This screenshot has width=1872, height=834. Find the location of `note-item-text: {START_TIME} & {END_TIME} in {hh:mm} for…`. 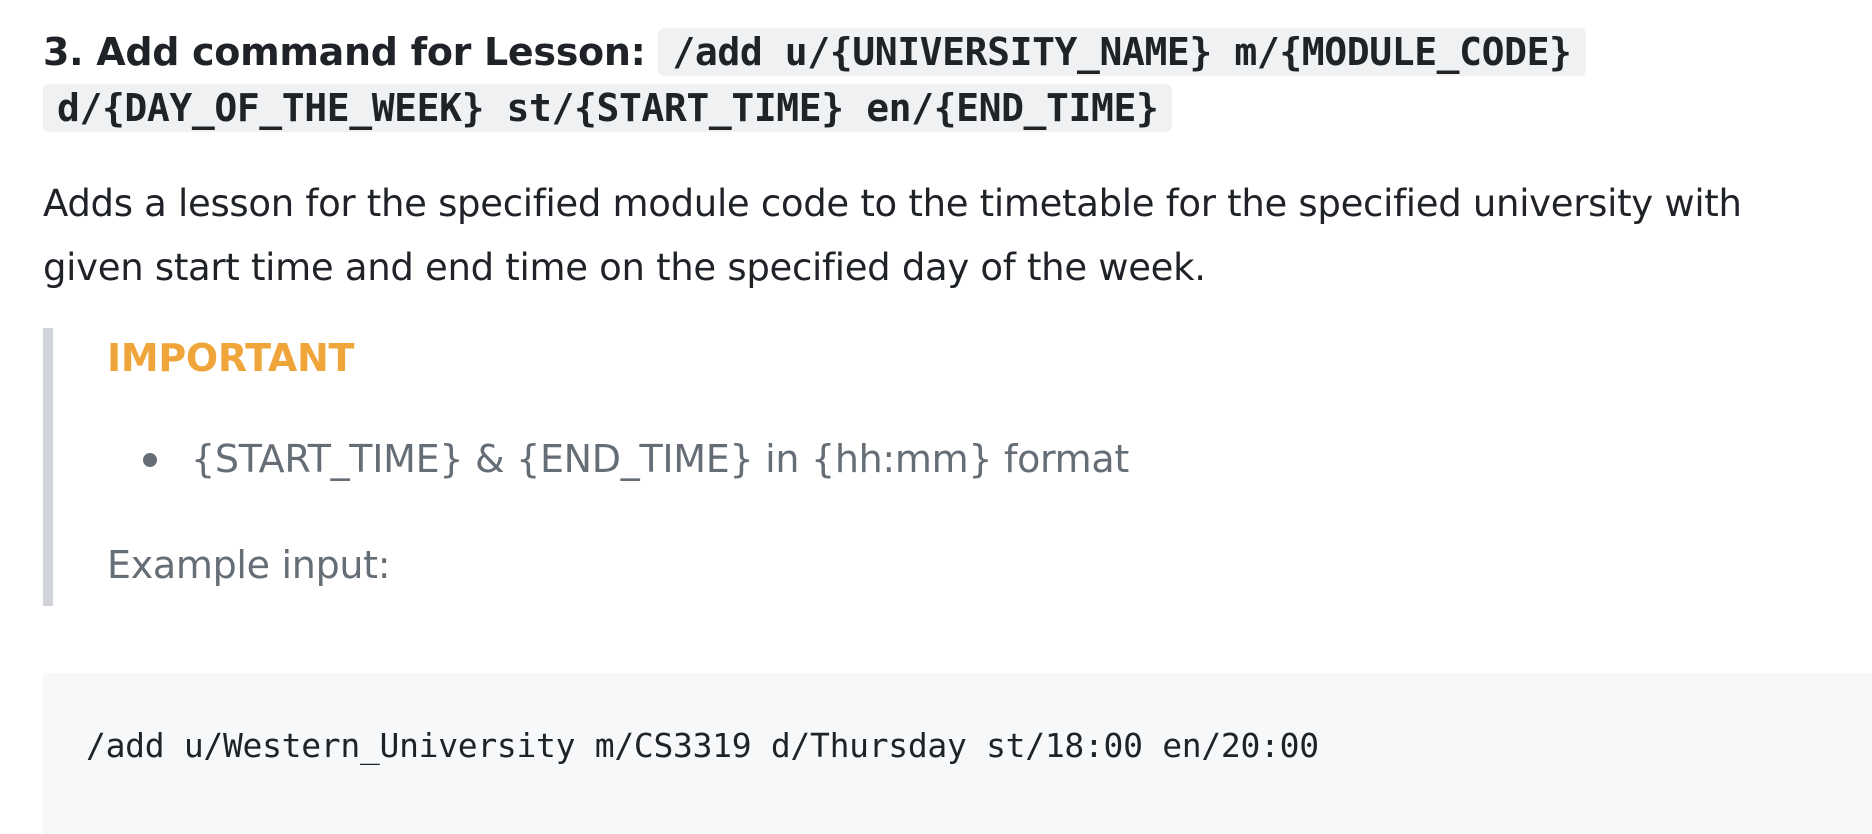

note-item-text: {START_TIME} & {END_TIME} in {hh:mm} for… is located at coordinates (660, 459).